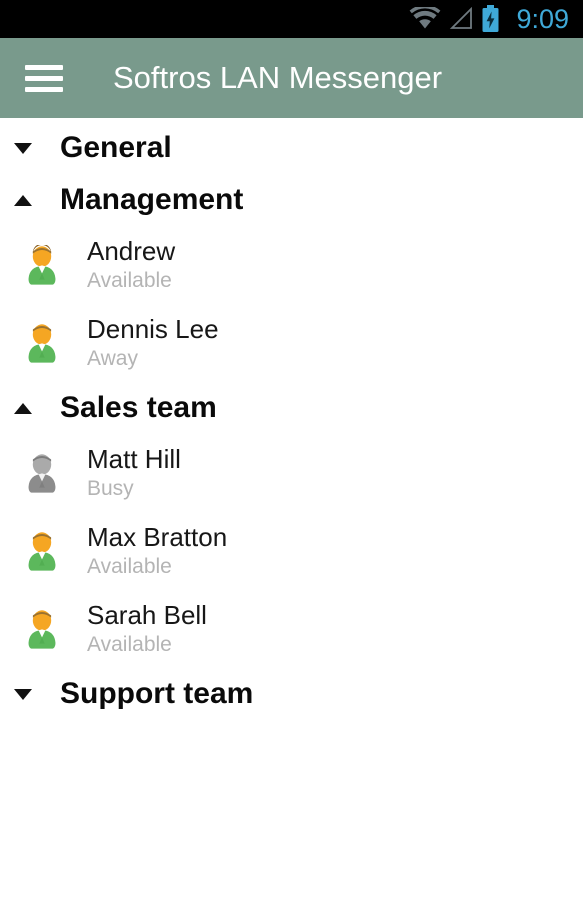 This screenshot has width=583, height=898. What do you see at coordinates (291, 408) in the screenshot?
I see `group-header-sales-team: Sales team` at bounding box center [291, 408].